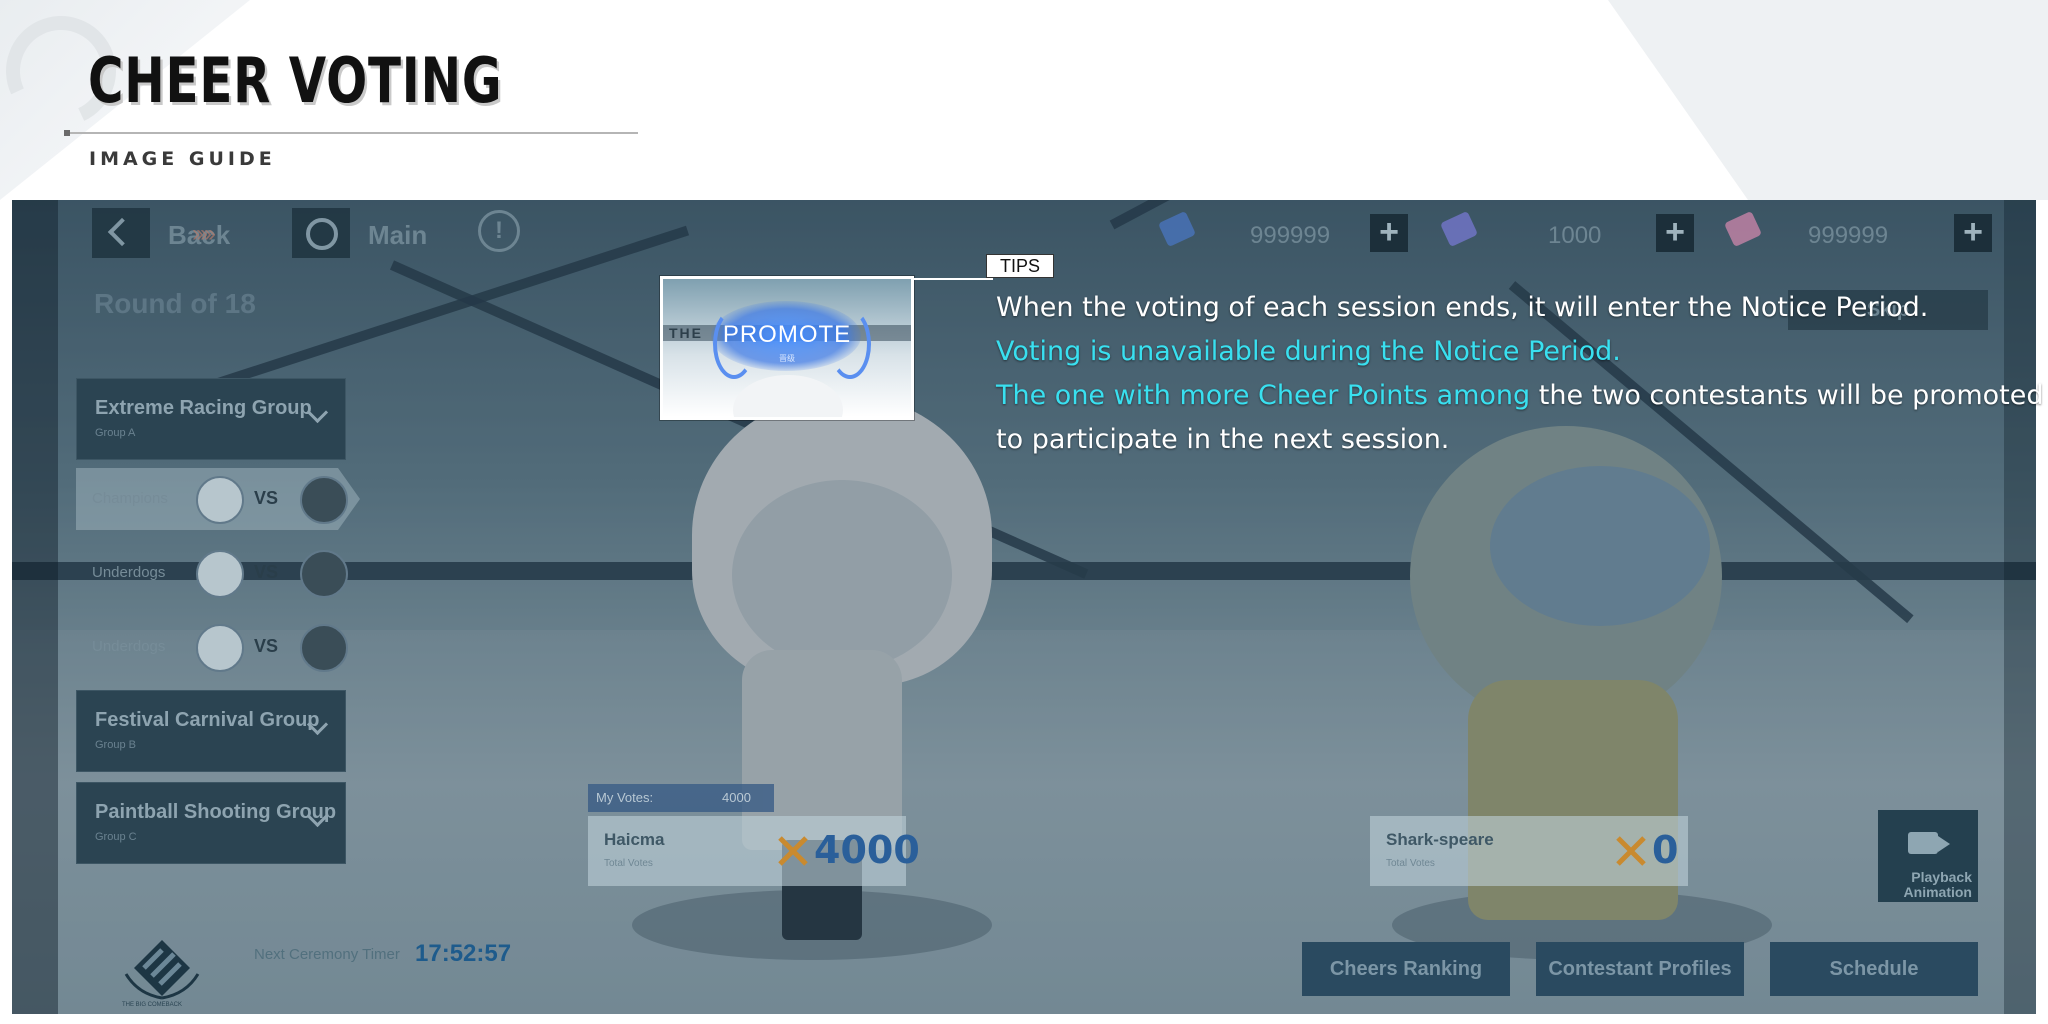 This screenshot has width=2048, height=1024. What do you see at coordinates (327, 954) in the screenshot?
I see `timer-label: Next Ceremony Timer` at bounding box center [327, 954].